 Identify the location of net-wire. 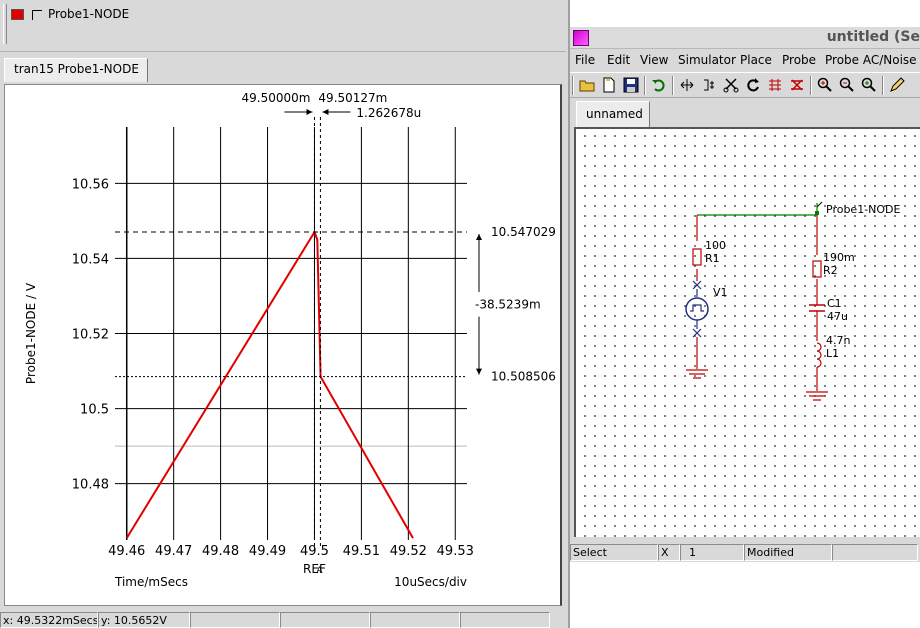
(757, 209).